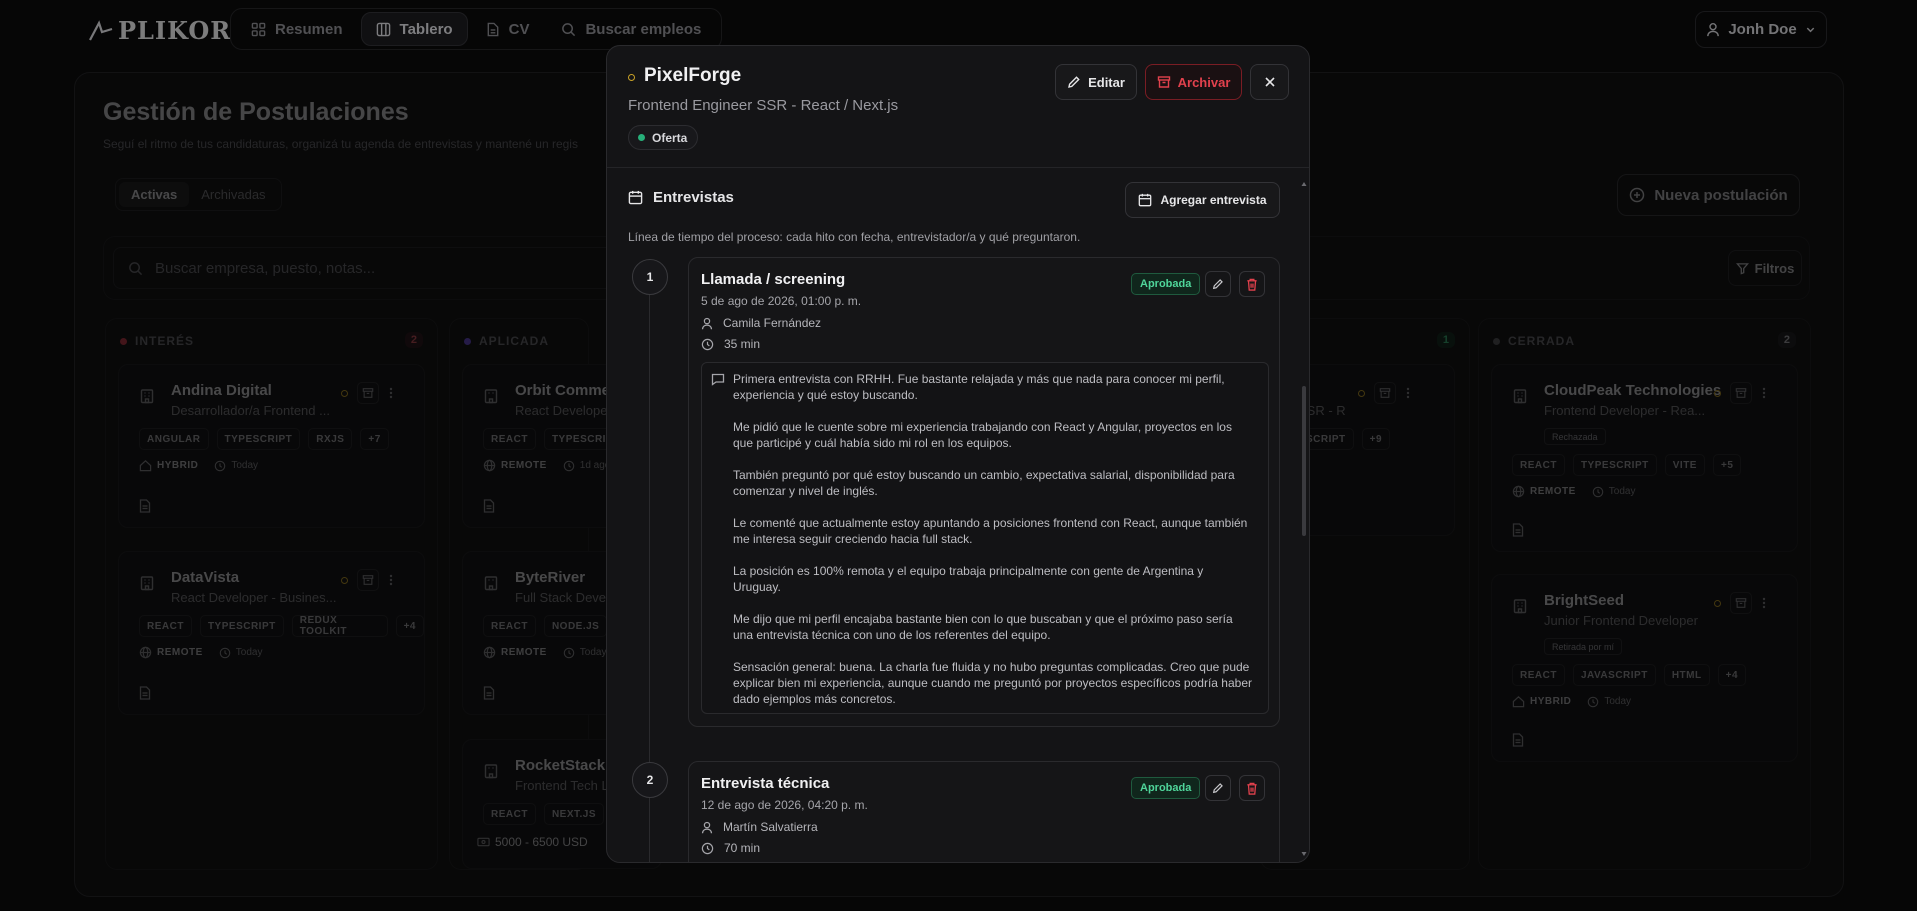  I want to click on archive-button: Archivar, so click(1193, 82).